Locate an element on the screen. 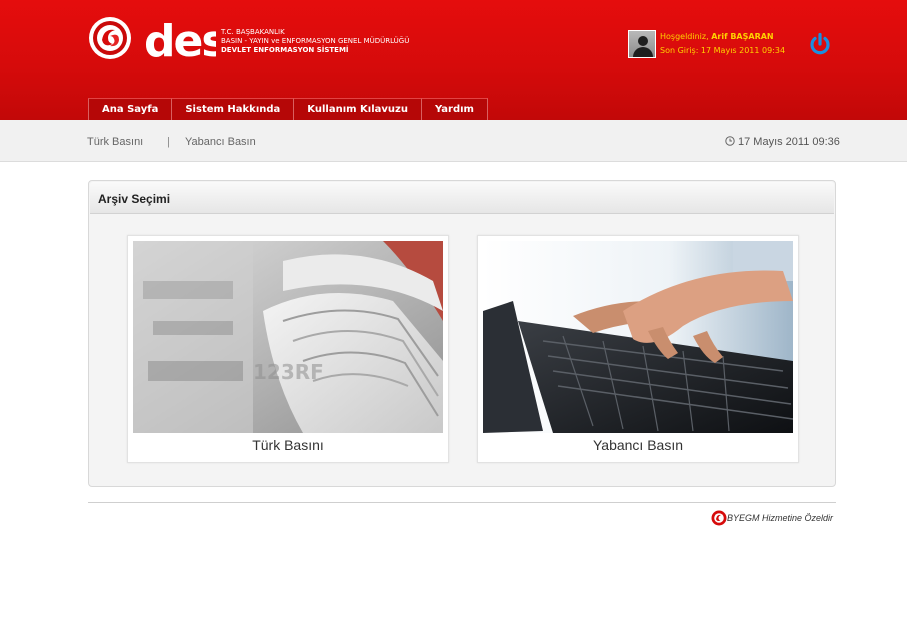 This screenshot has width=907, height=619. last-login: Son Giriş: 17 Mayıs 2011 09:34 is located at coordinates (723, 50).